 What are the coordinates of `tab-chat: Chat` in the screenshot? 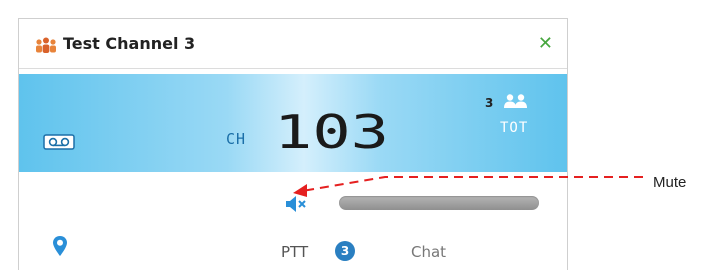 It's located at (428, 252).